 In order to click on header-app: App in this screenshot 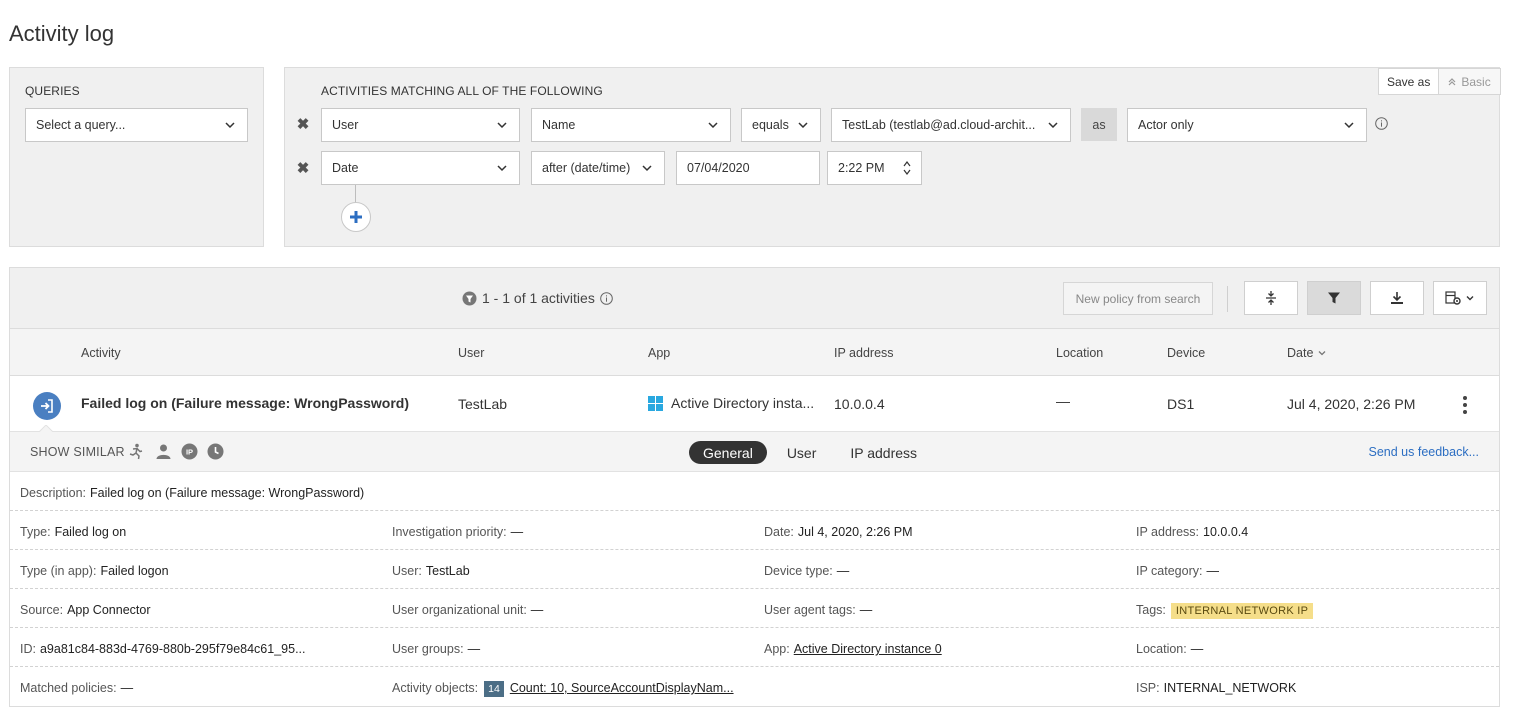, I will do `click(659, 353)`.